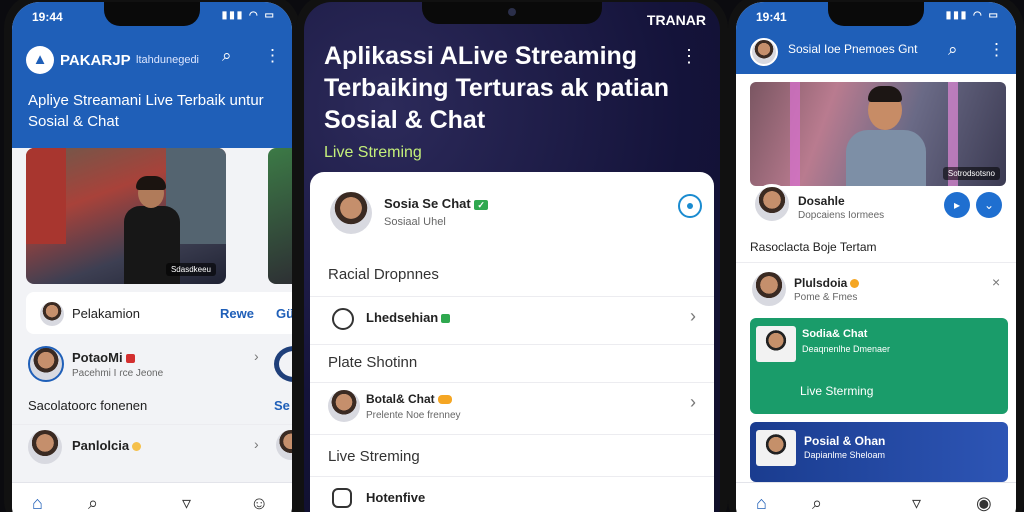 This screenshot has height=512, width=1024. I want to click on follow-link: Rewe, so click(237, 313).